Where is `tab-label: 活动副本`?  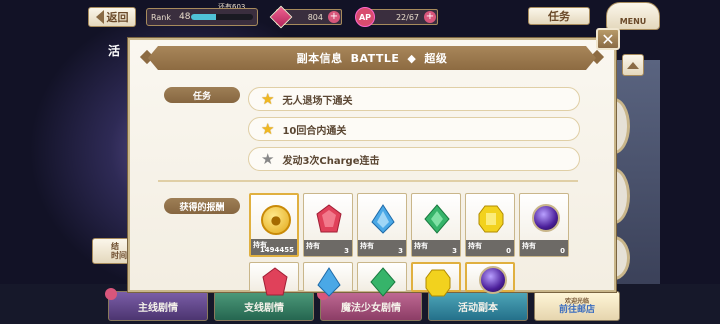 tab-label: 活动副本 is located at coordinates (478, 308).